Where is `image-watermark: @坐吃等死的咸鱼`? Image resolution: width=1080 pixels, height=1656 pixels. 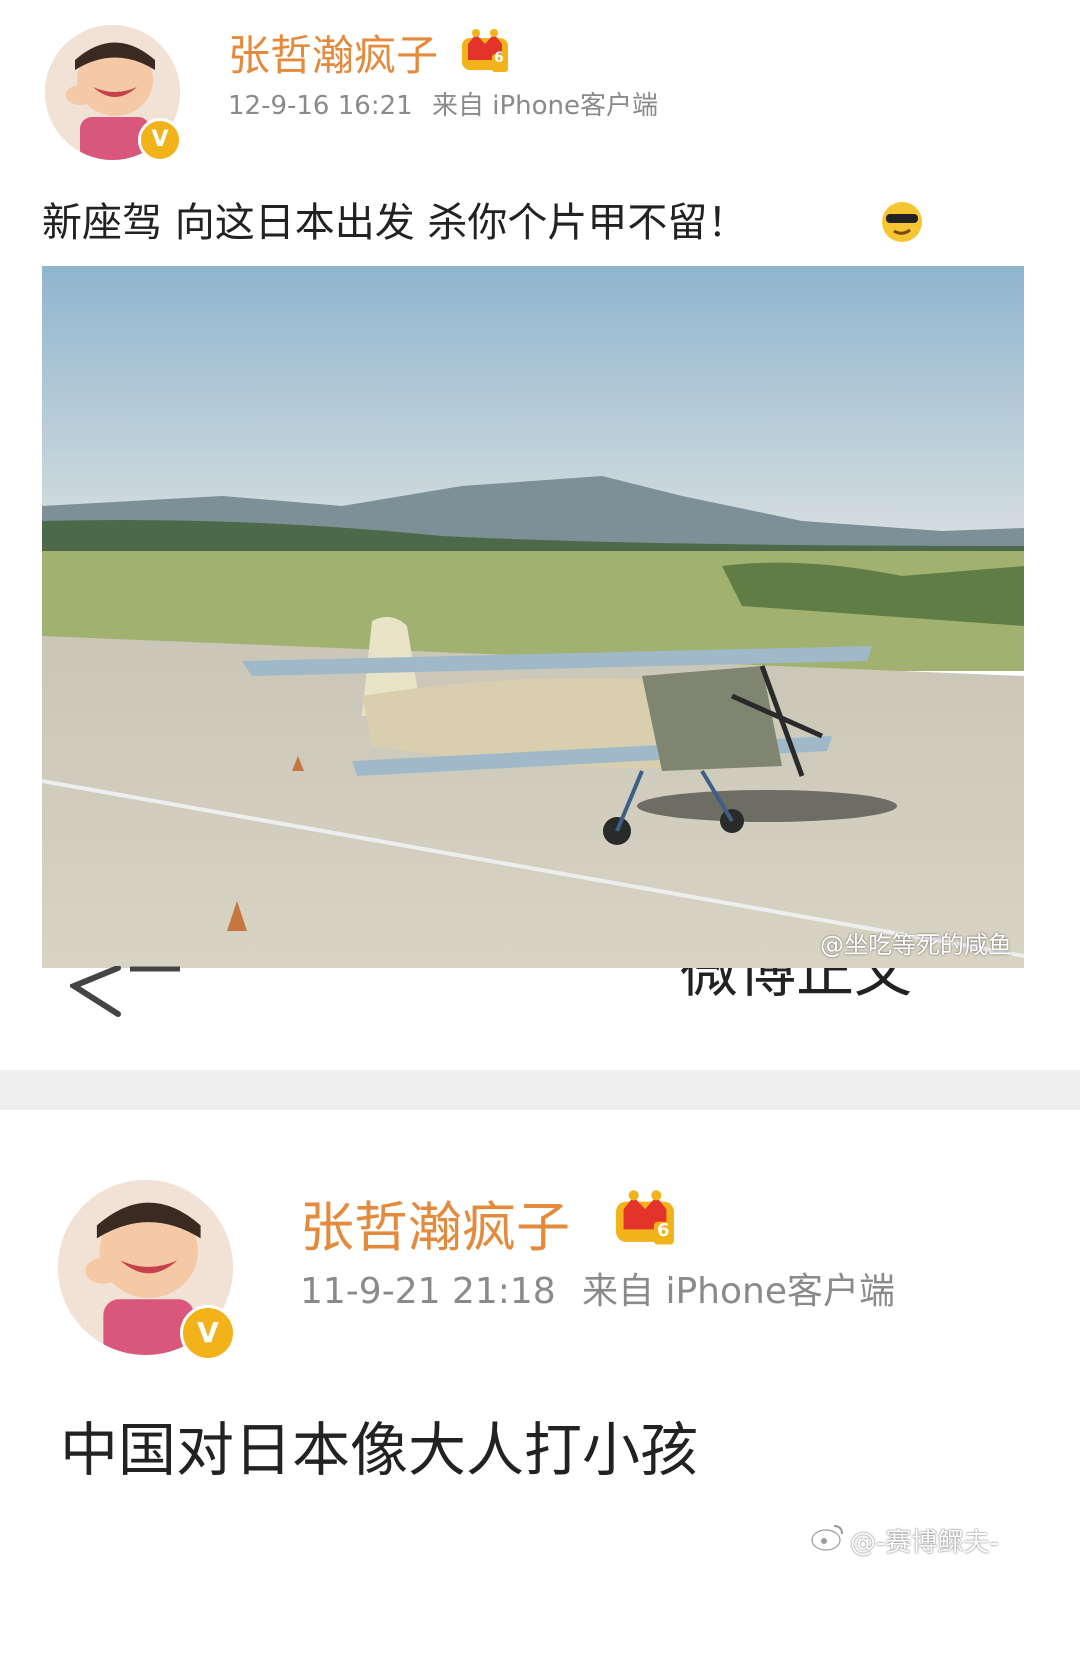
image-watermark: @坐吃等死的咸鱼 is located at coordinates (916, 945).